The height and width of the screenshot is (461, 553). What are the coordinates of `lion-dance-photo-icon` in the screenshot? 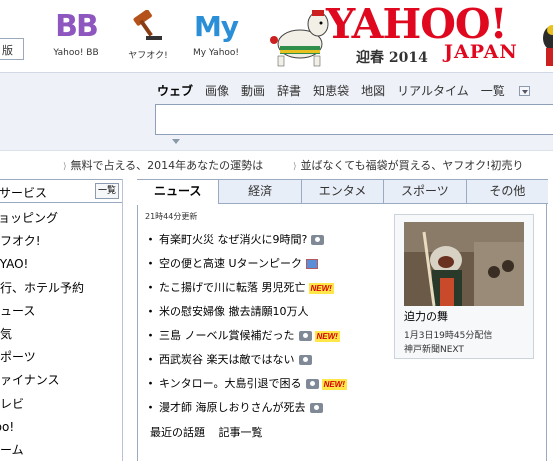 It's located at (464, 264).